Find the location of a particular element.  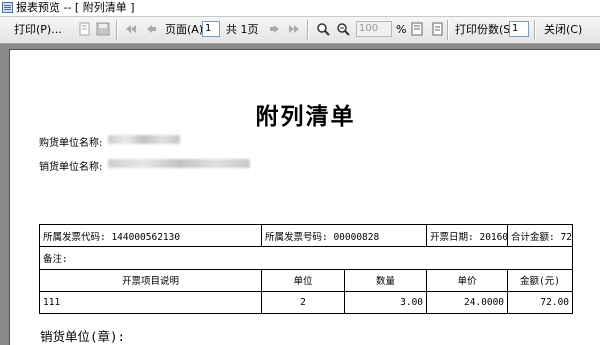

first-page-icon is located at coordinates (131, 29).